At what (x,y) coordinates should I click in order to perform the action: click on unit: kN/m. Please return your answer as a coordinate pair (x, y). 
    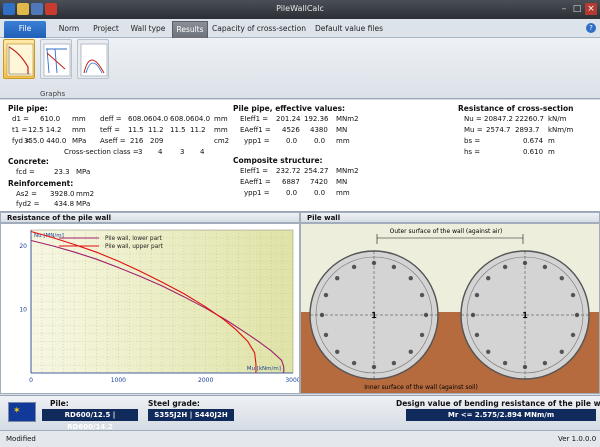
    Looking at the image, I should click on (557, 119).